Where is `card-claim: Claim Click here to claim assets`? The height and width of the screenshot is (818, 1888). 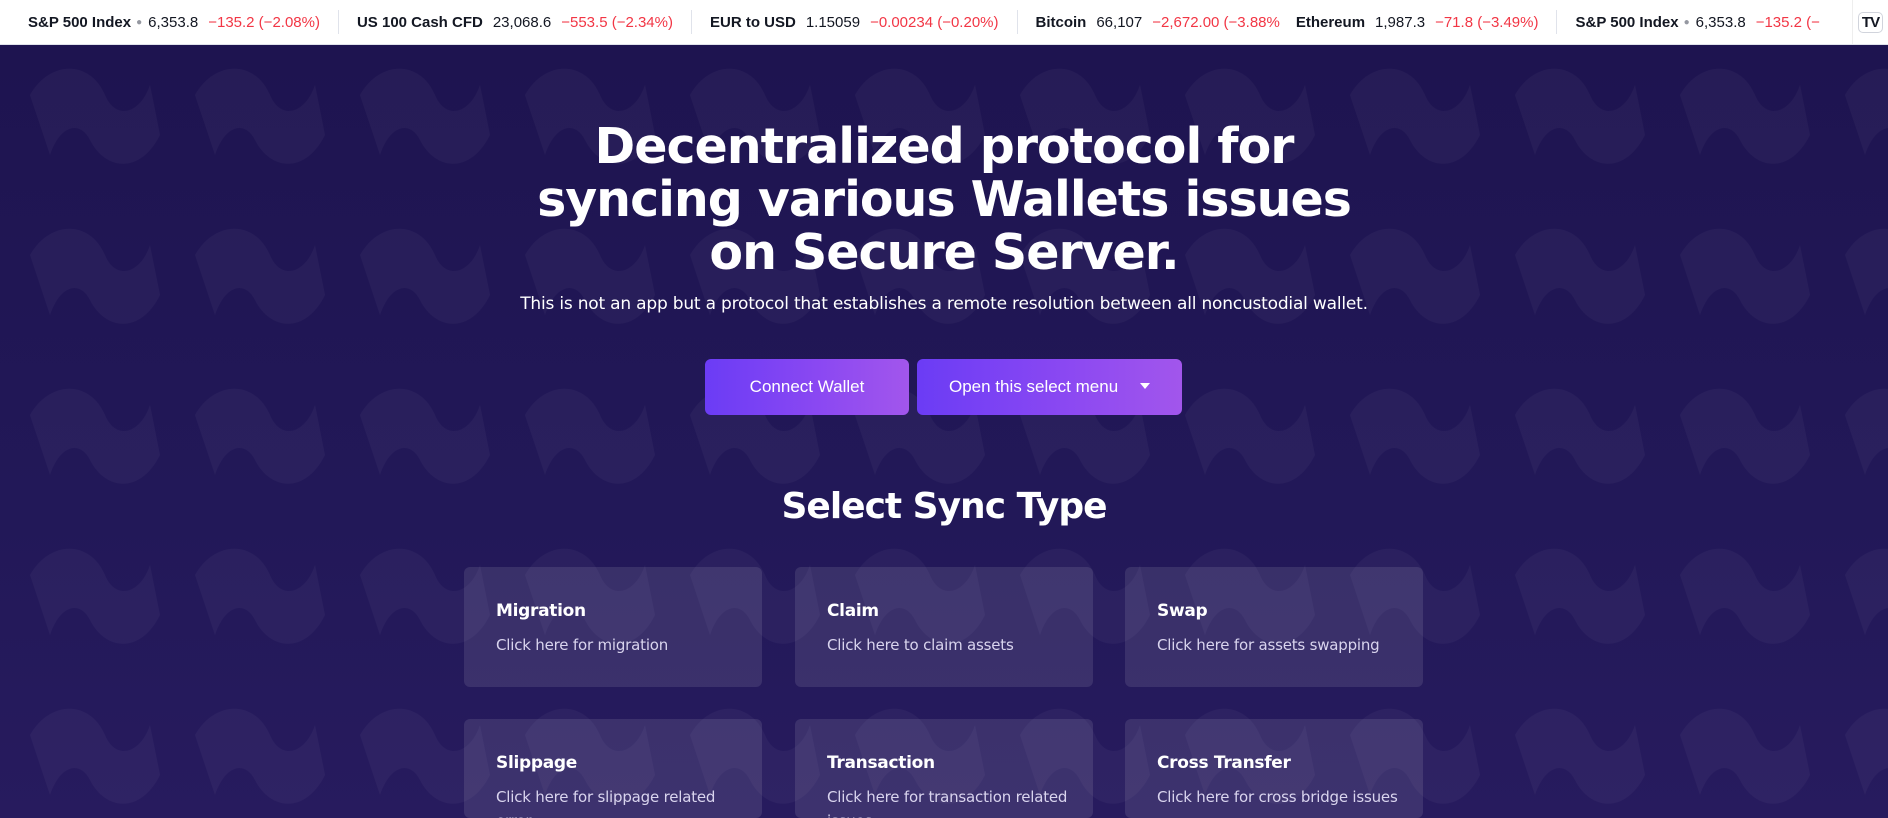 card-claim: Claim Click here to claim assets is located at coordinates (944, 627).